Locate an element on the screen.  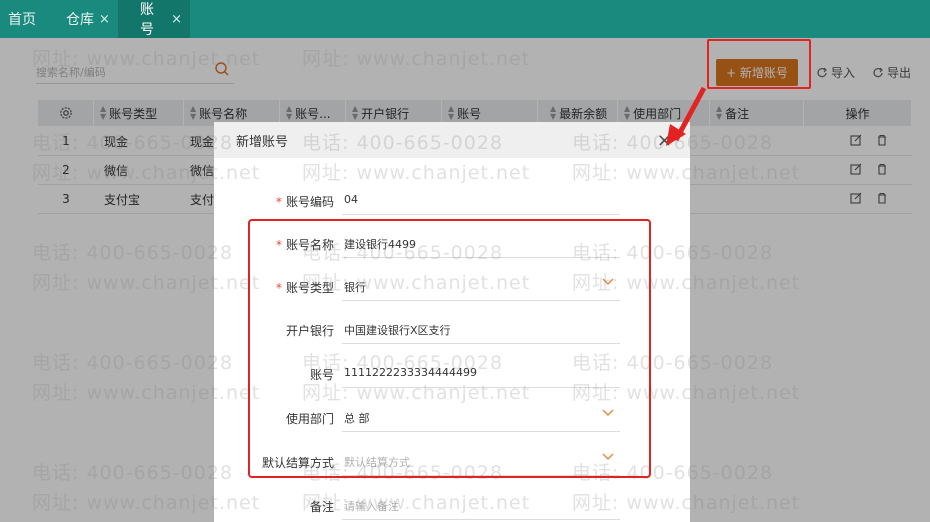
form-row-remark: 备注 请输入备注 is located at coordinates (452, 505).